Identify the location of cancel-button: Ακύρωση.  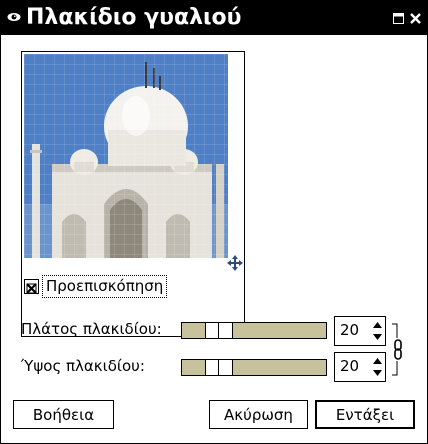
(258, 414).